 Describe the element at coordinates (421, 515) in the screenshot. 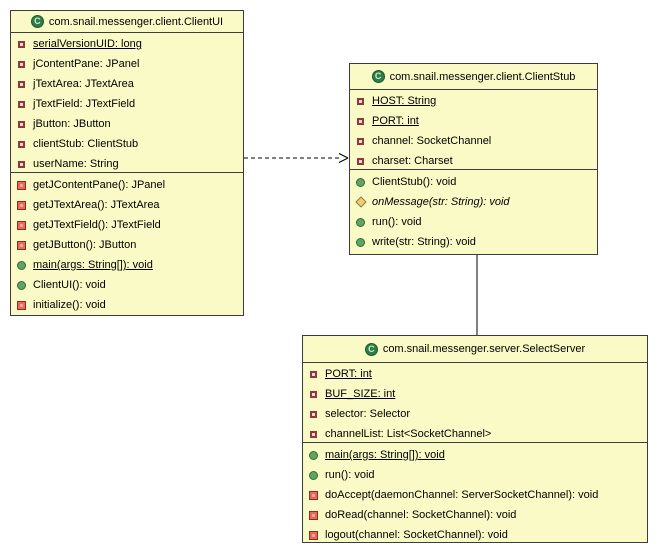

I see `member-text: doRead(channel: SocketChannel): void` at that location.